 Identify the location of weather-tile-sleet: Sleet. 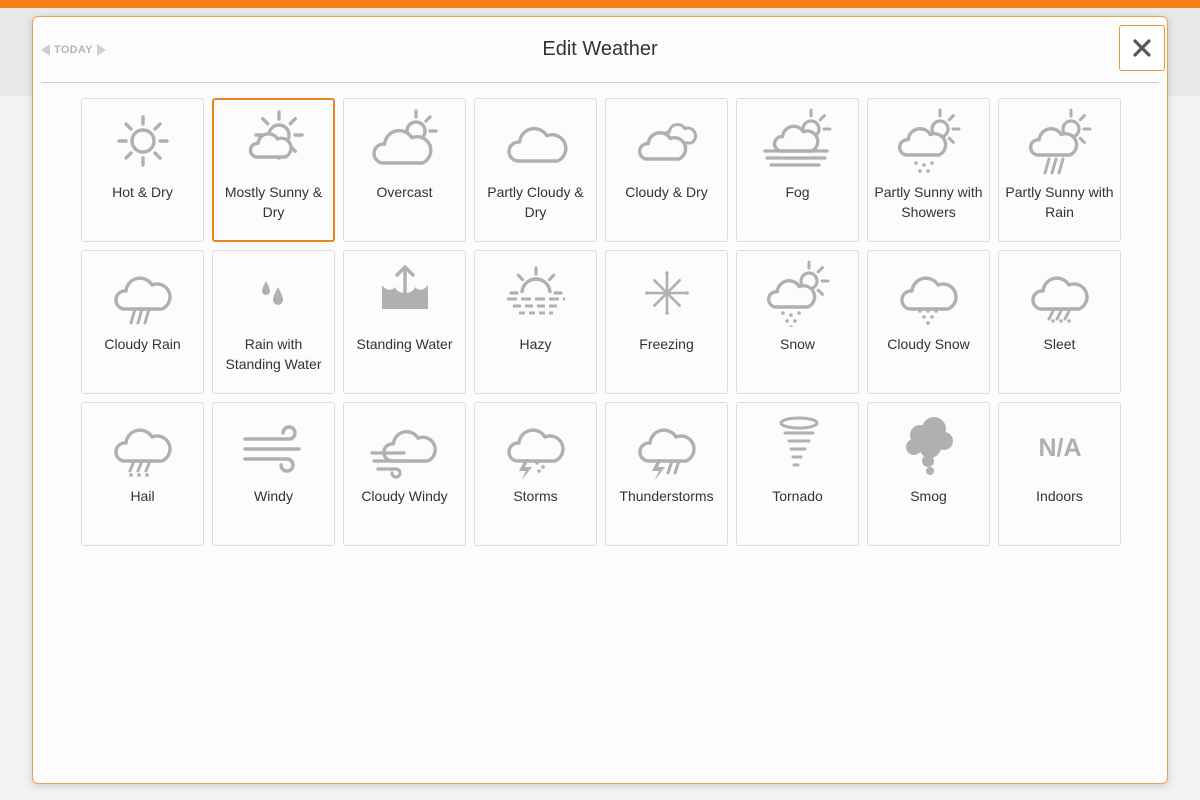
(1059, 322).